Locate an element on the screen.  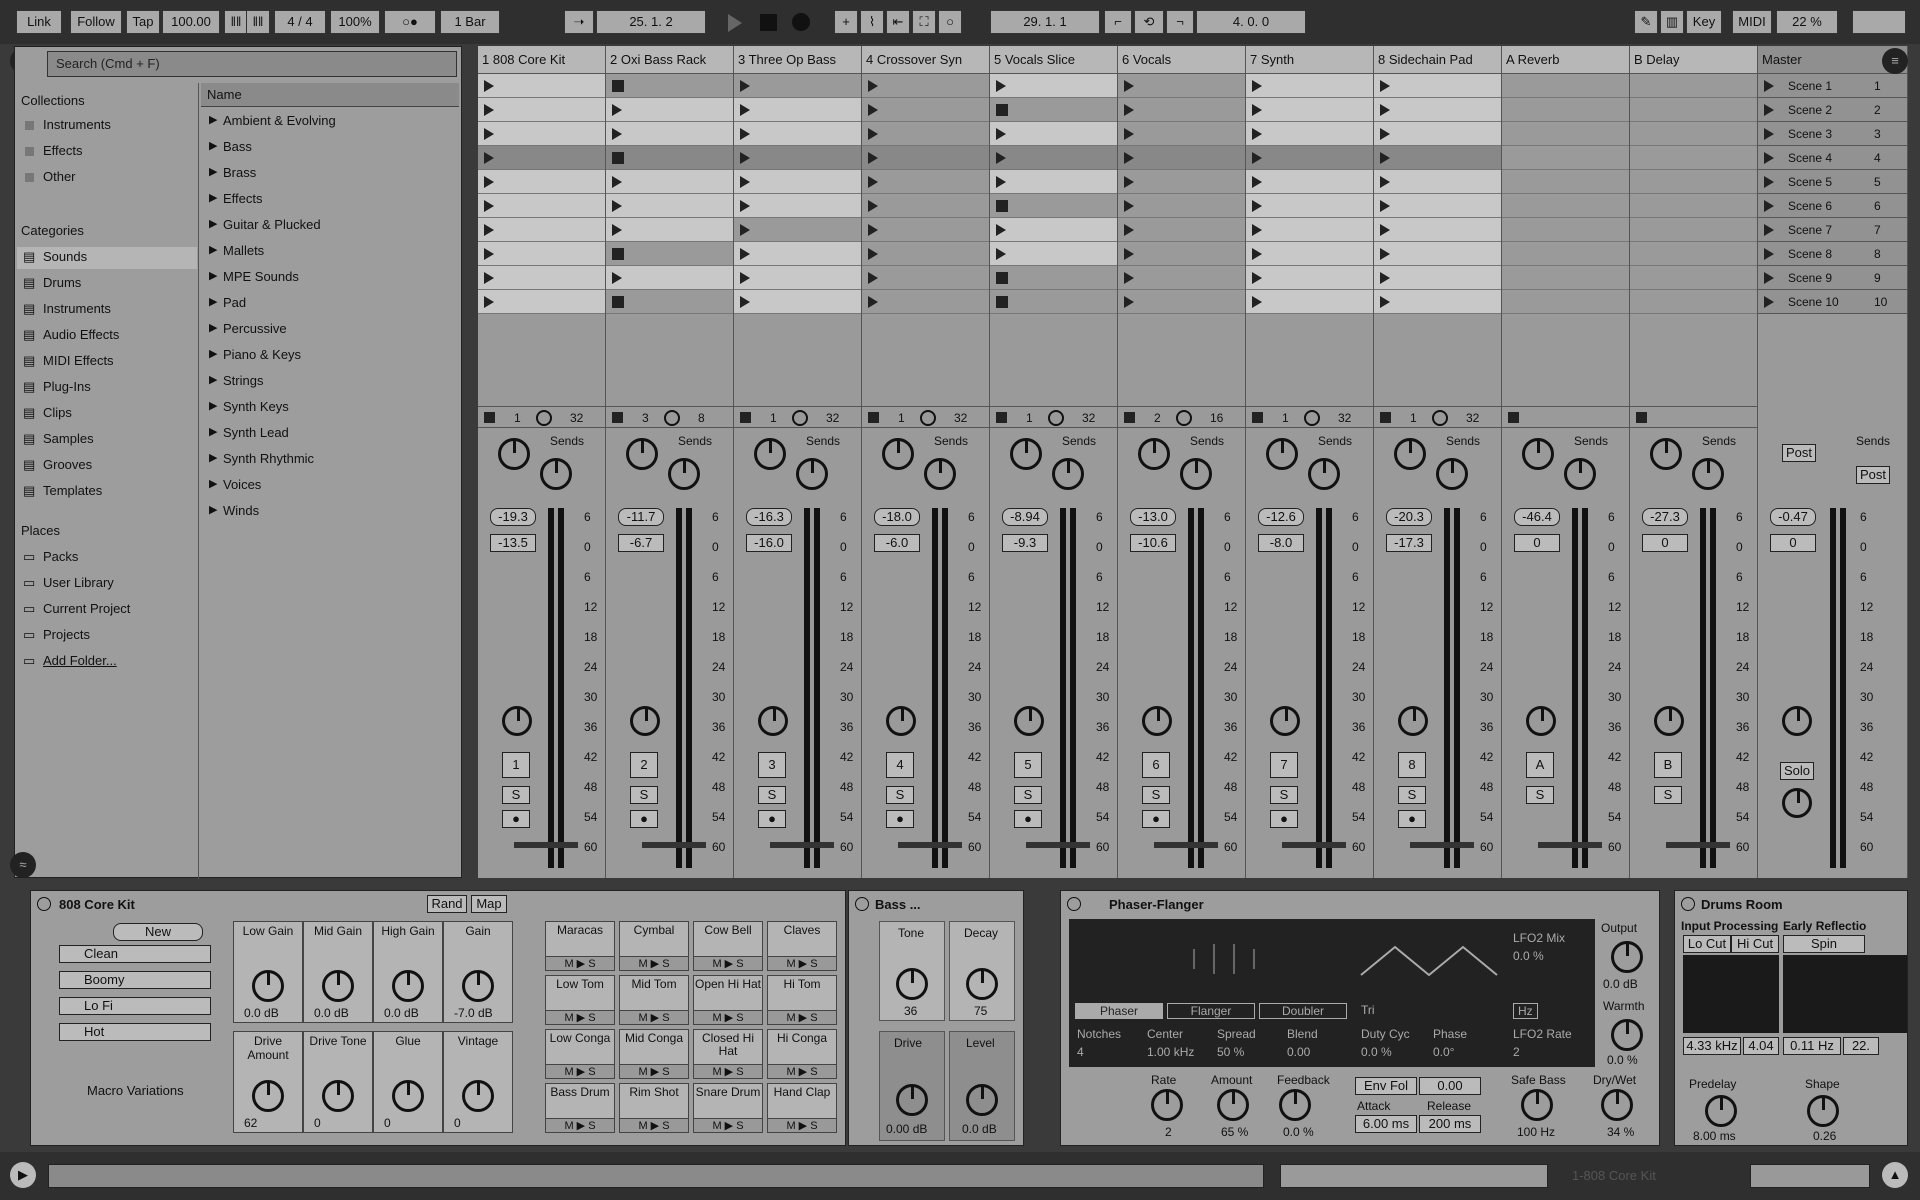
loop-length: 4. 0. 0 is located at coordinates (1251, 22).